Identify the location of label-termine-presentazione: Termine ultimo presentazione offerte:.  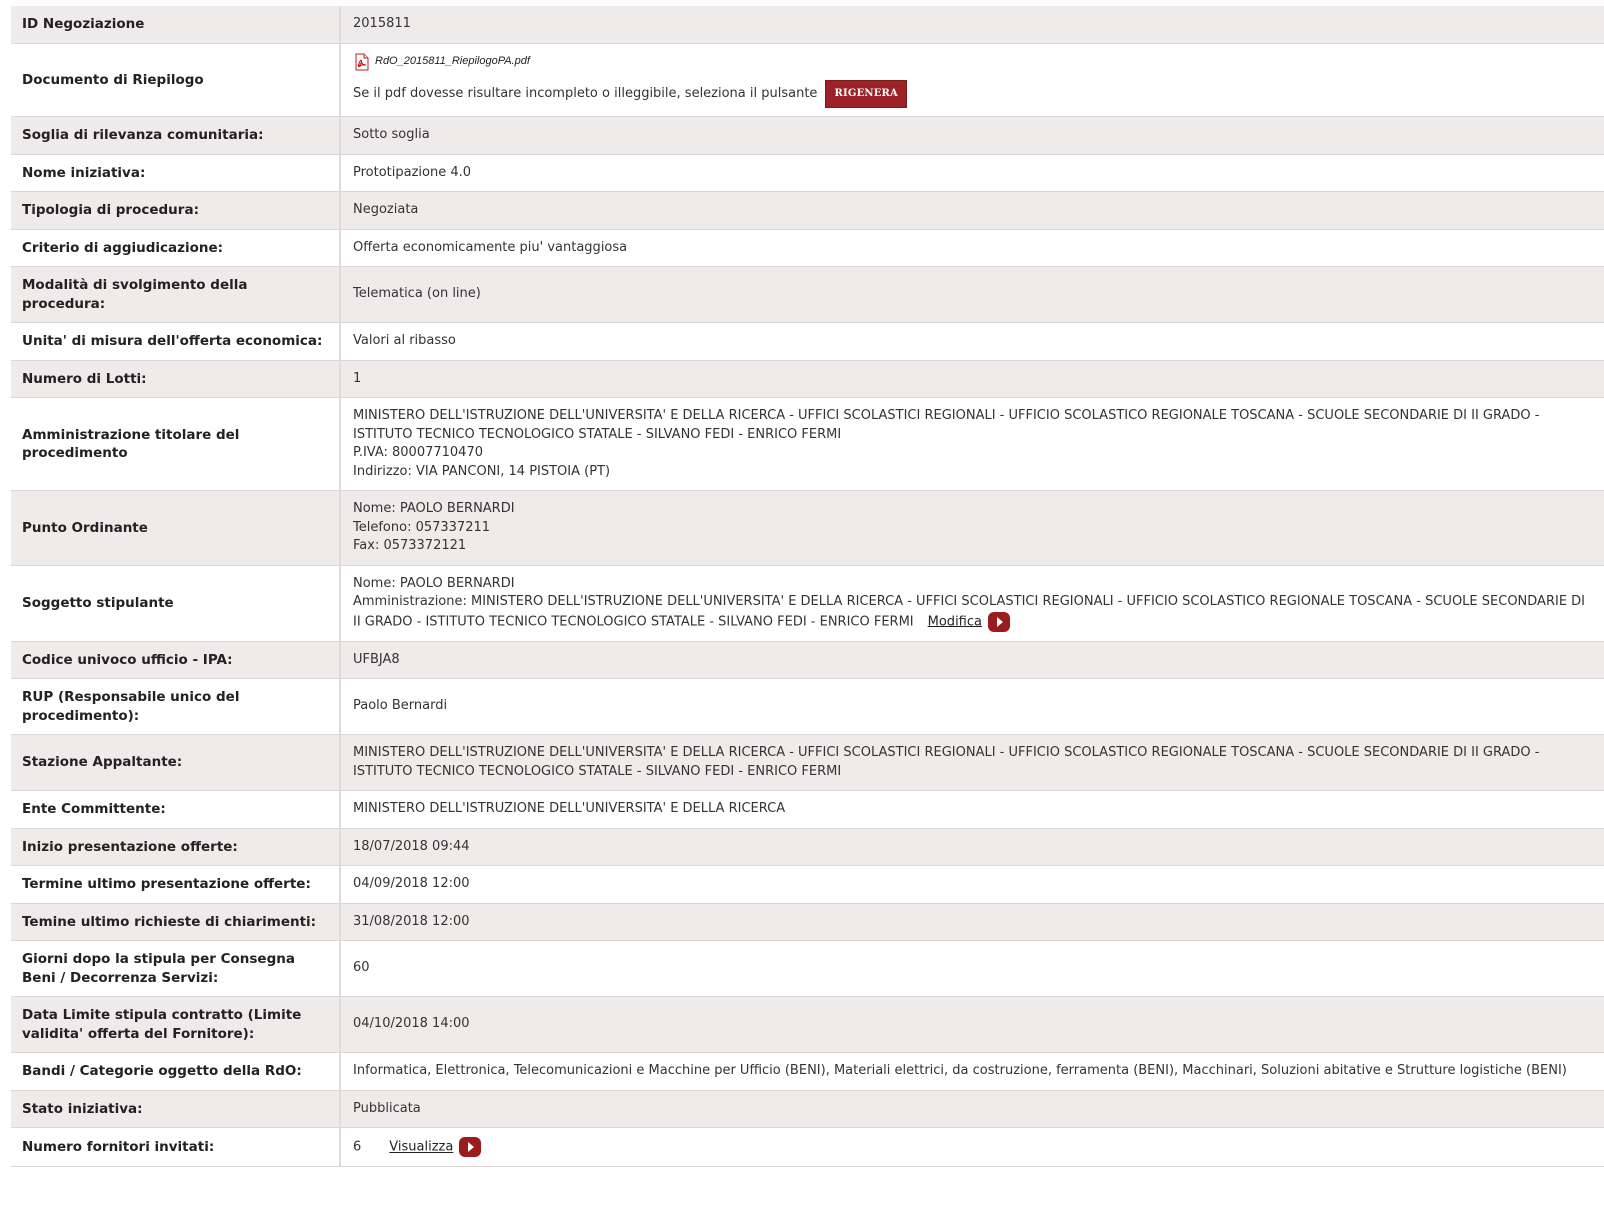
(176, 884).